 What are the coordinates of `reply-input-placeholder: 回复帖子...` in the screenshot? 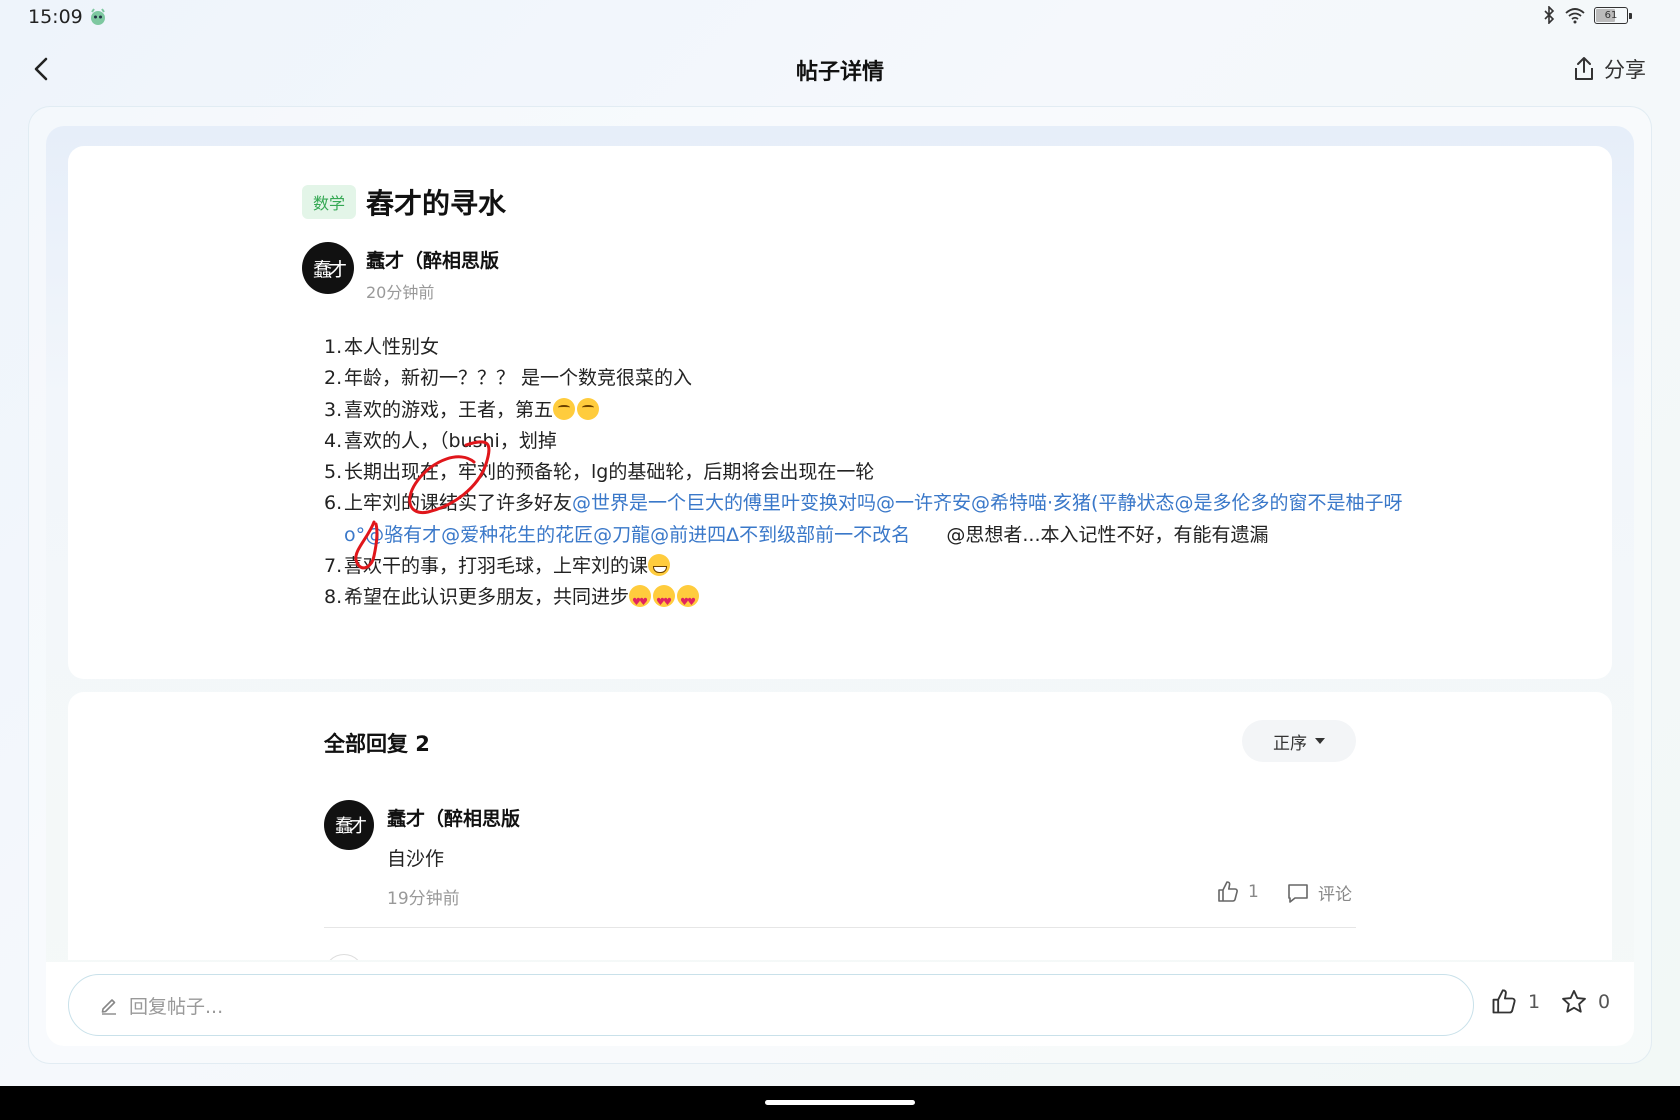 It's located at (176, 1006).